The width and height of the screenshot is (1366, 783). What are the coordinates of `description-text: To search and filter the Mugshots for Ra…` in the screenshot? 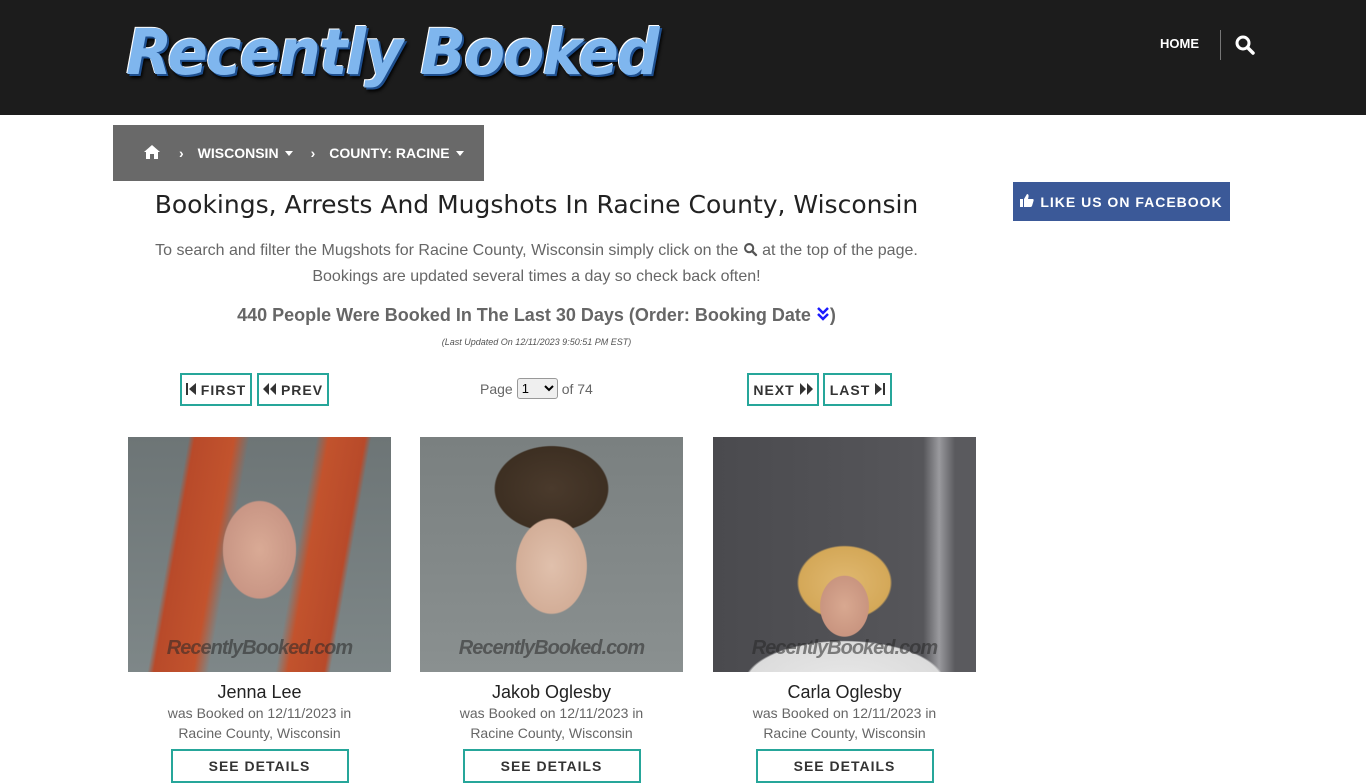 It's located at (447, 250).